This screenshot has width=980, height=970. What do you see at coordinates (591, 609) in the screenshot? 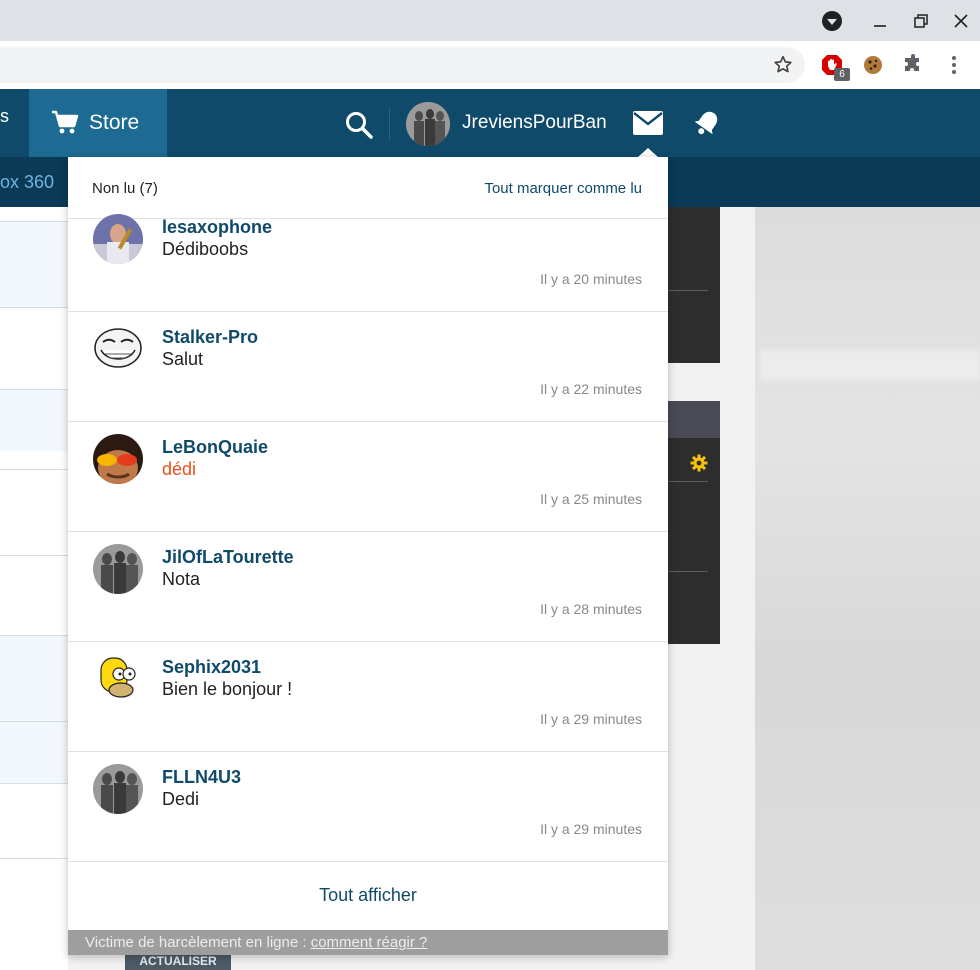
I see `message-time: Il y a 28 minutes` at bounding box center [591, 609].